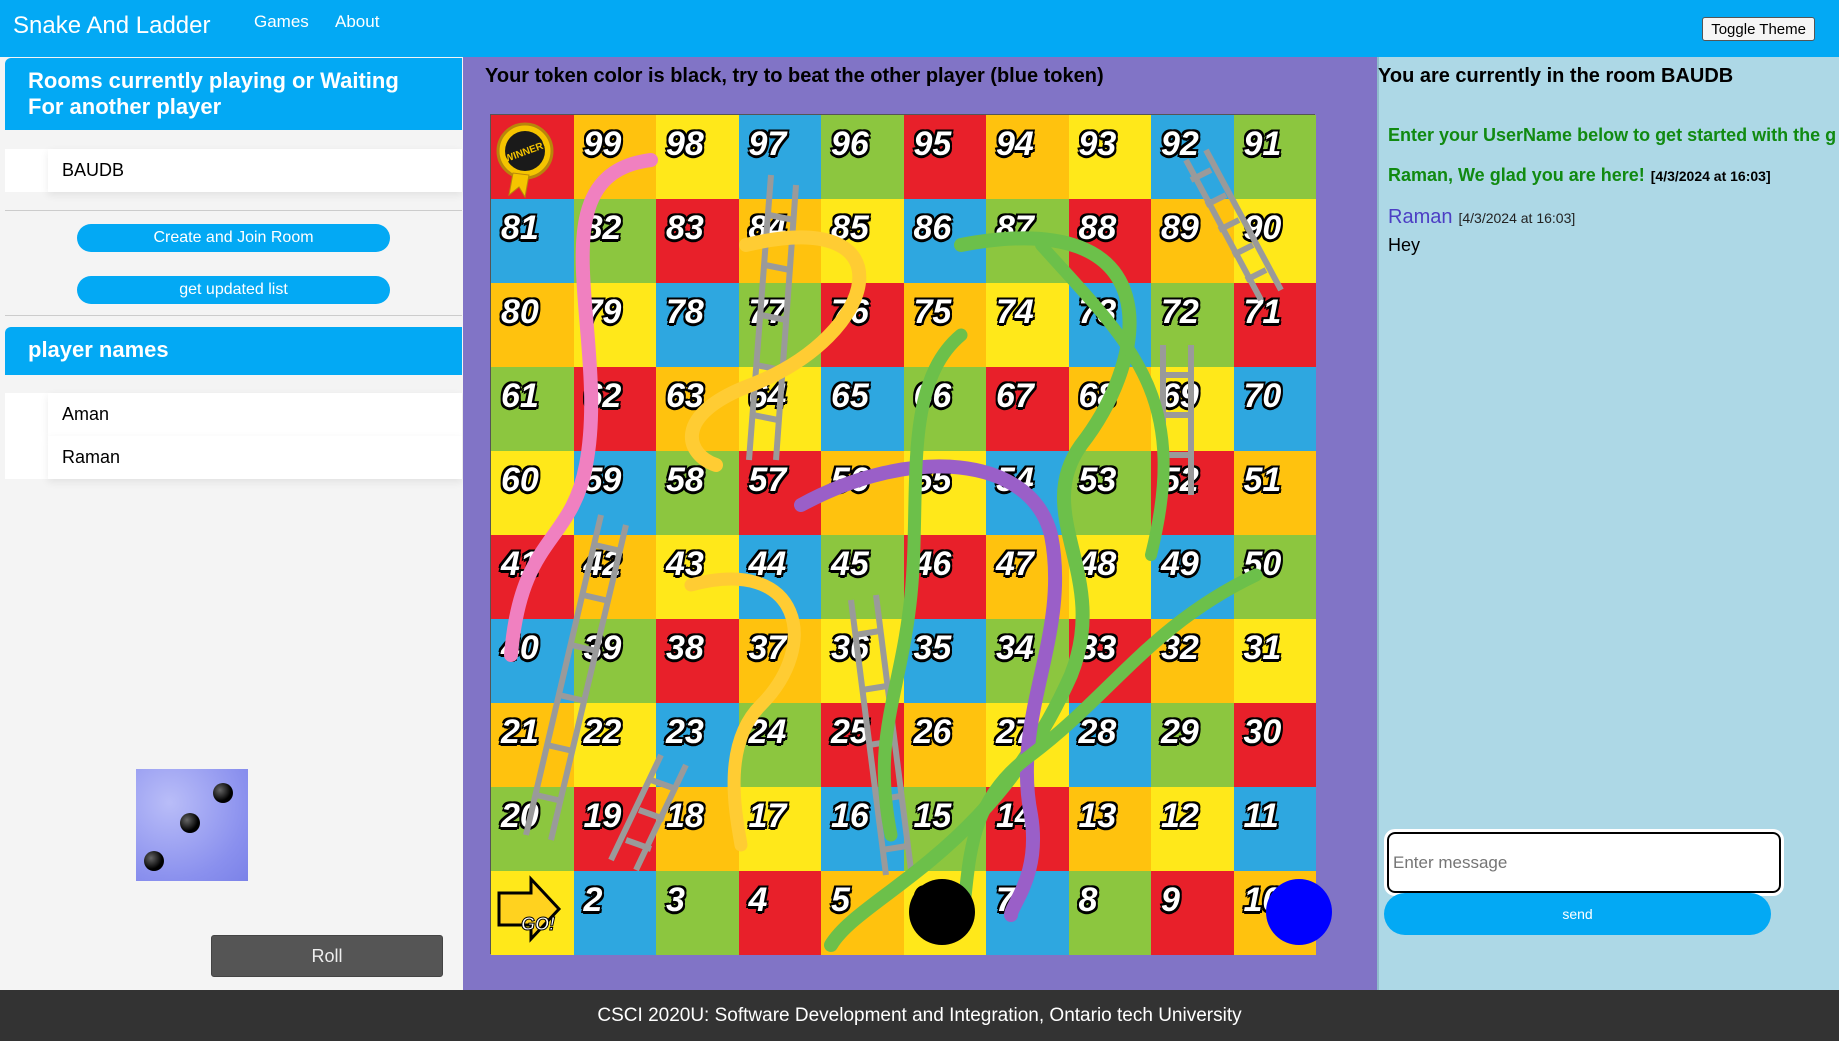 The width and height of the screenshot is (1839, 1041). What do you see at coordinates (850, 396) in the screenshot?
I see `square-number: 65` at bounding box center [850, 396].